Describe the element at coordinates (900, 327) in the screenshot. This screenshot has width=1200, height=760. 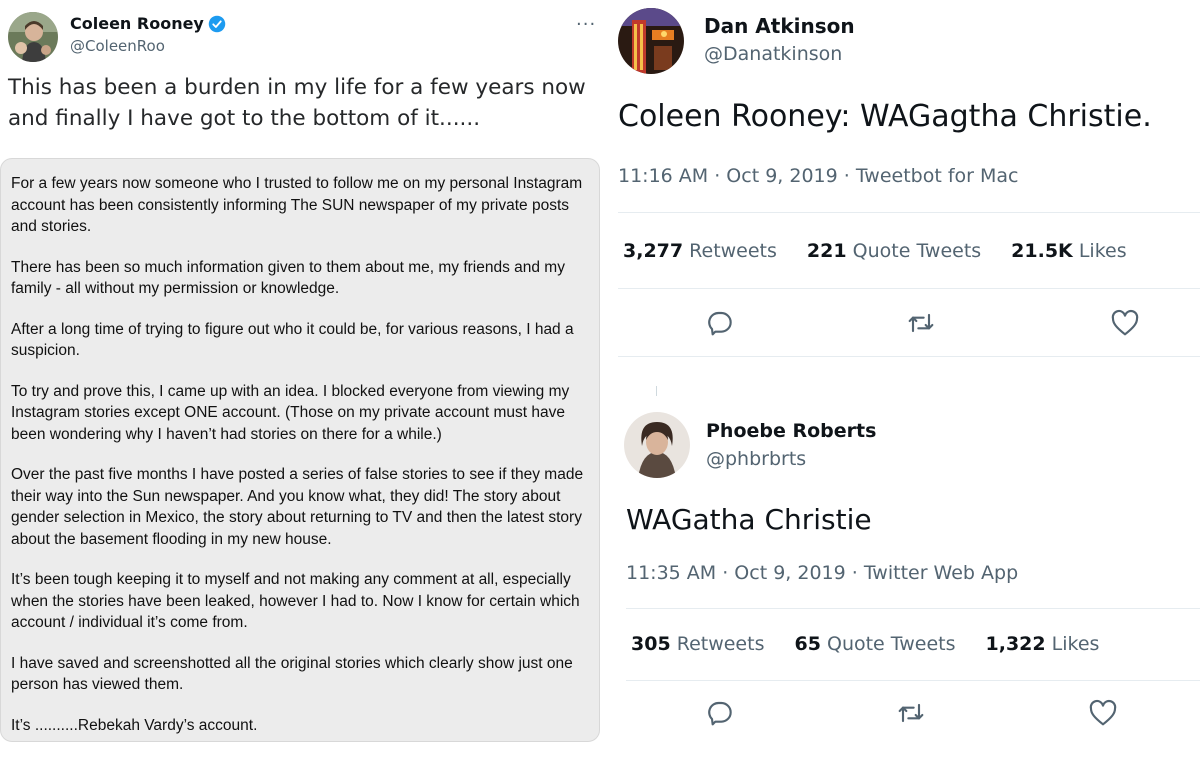
I see `dan-actions` at that location.